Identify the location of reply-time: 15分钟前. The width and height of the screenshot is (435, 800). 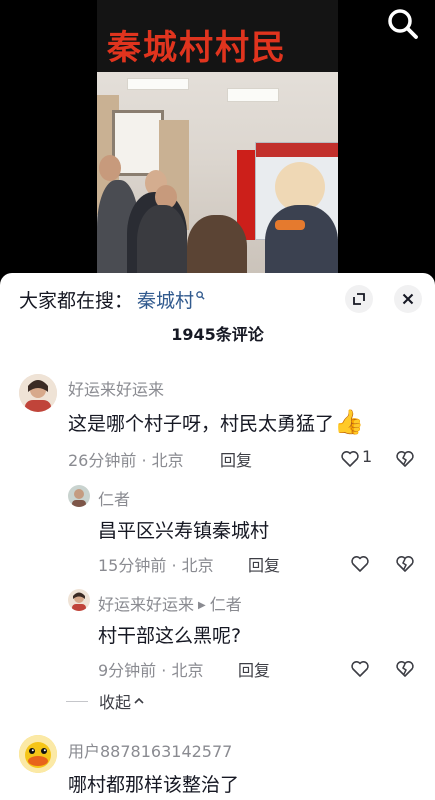
(132, 565).